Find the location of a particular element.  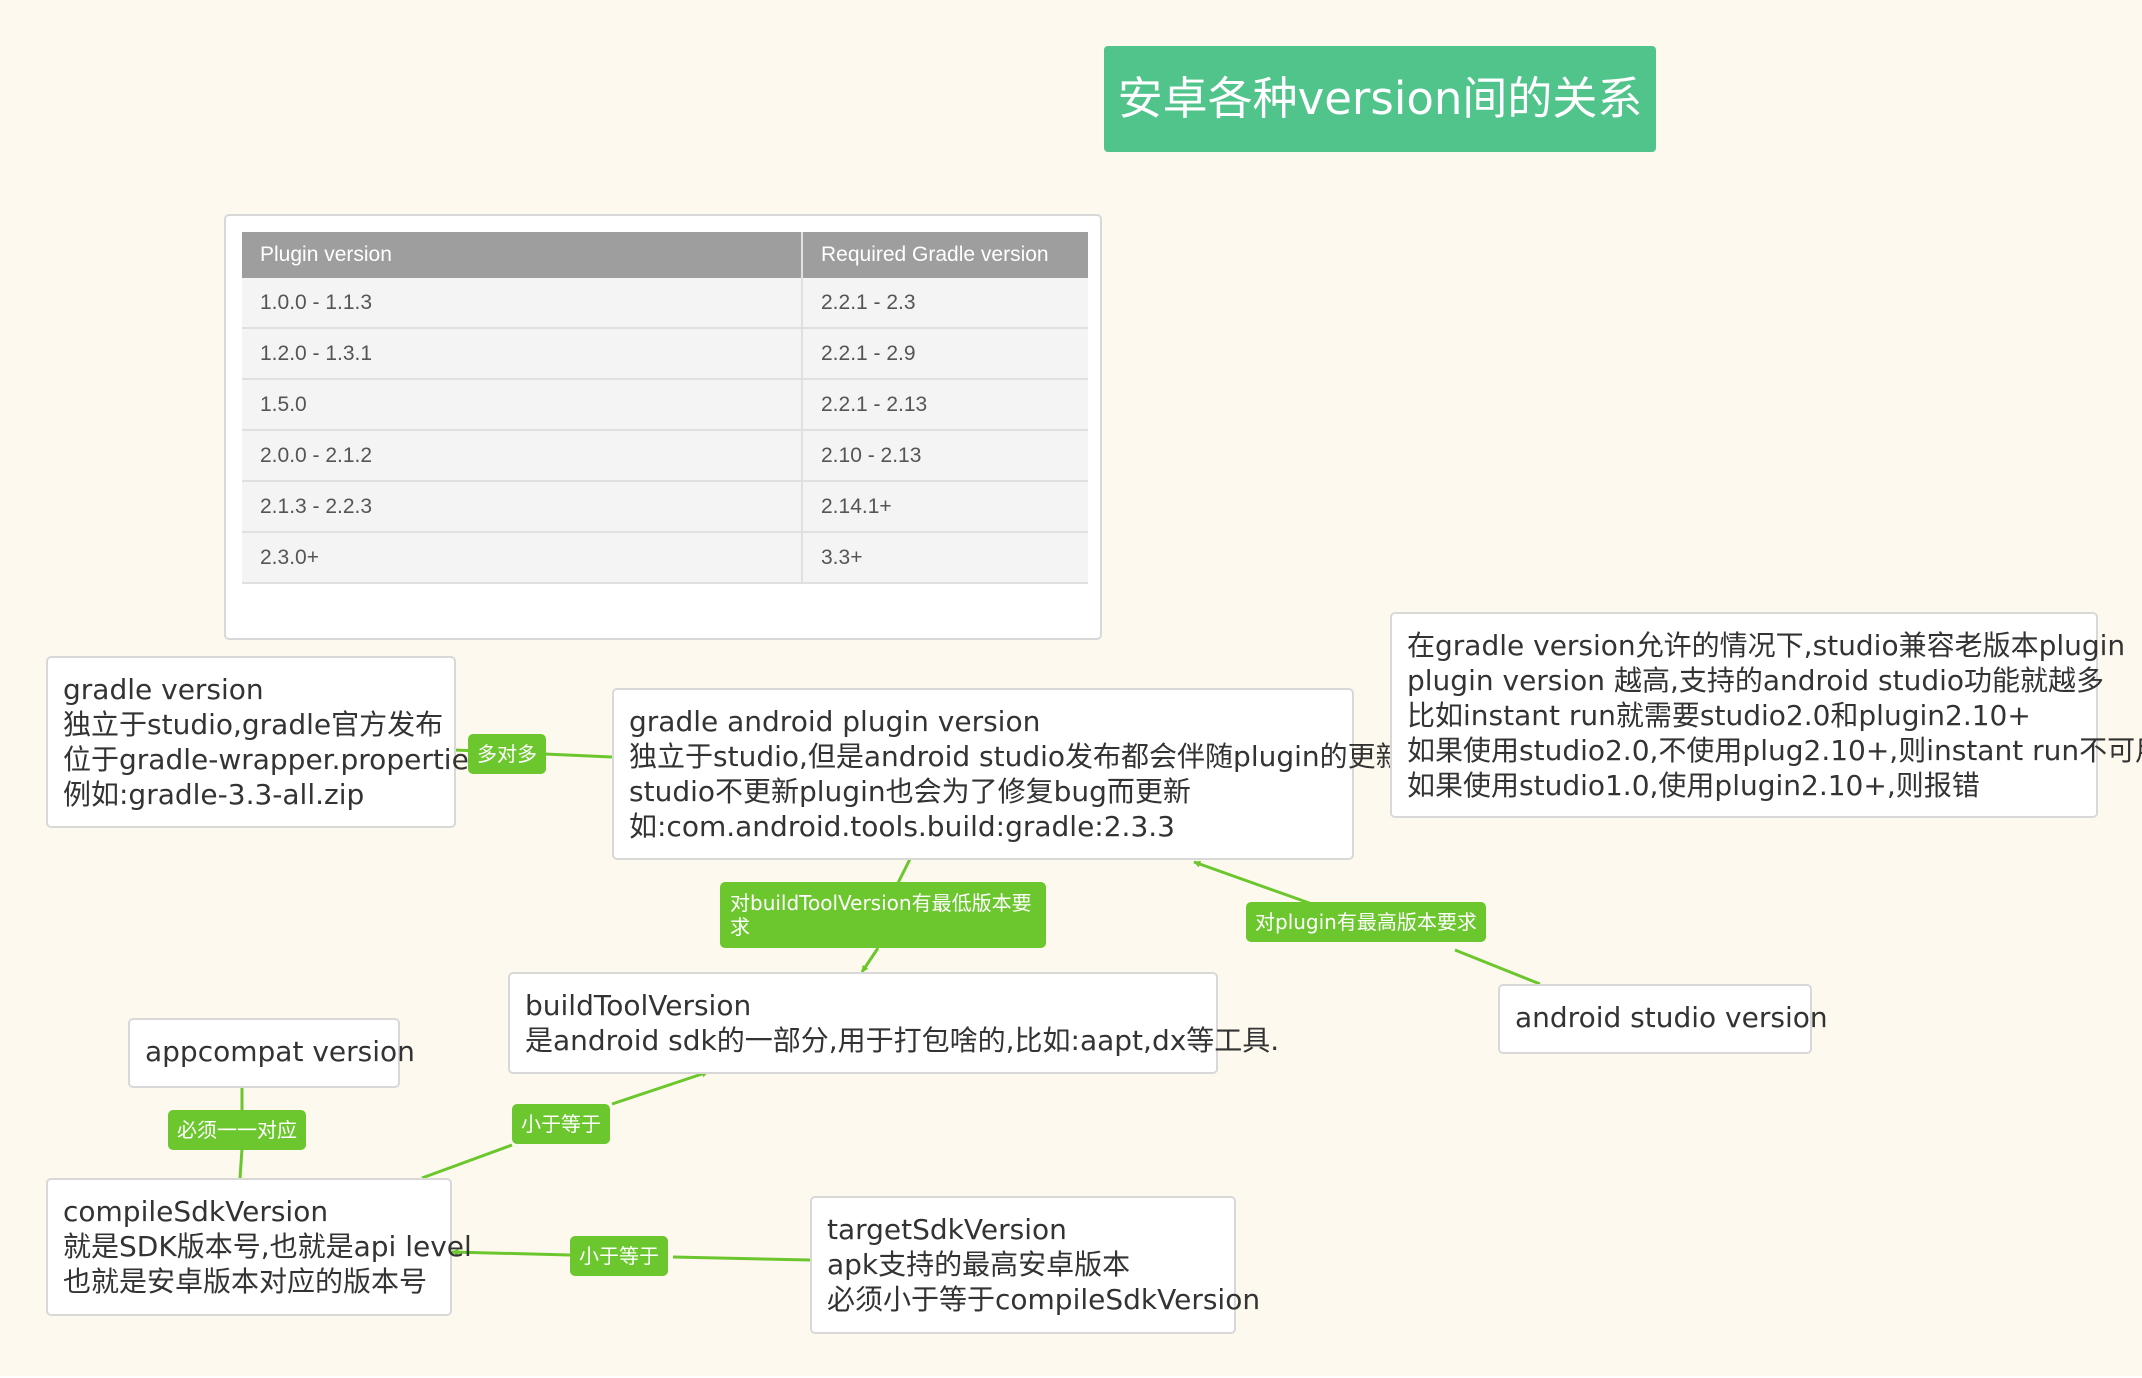

table-row: 2.3.0+ 3.3+ is located at coordinates (665, 558).